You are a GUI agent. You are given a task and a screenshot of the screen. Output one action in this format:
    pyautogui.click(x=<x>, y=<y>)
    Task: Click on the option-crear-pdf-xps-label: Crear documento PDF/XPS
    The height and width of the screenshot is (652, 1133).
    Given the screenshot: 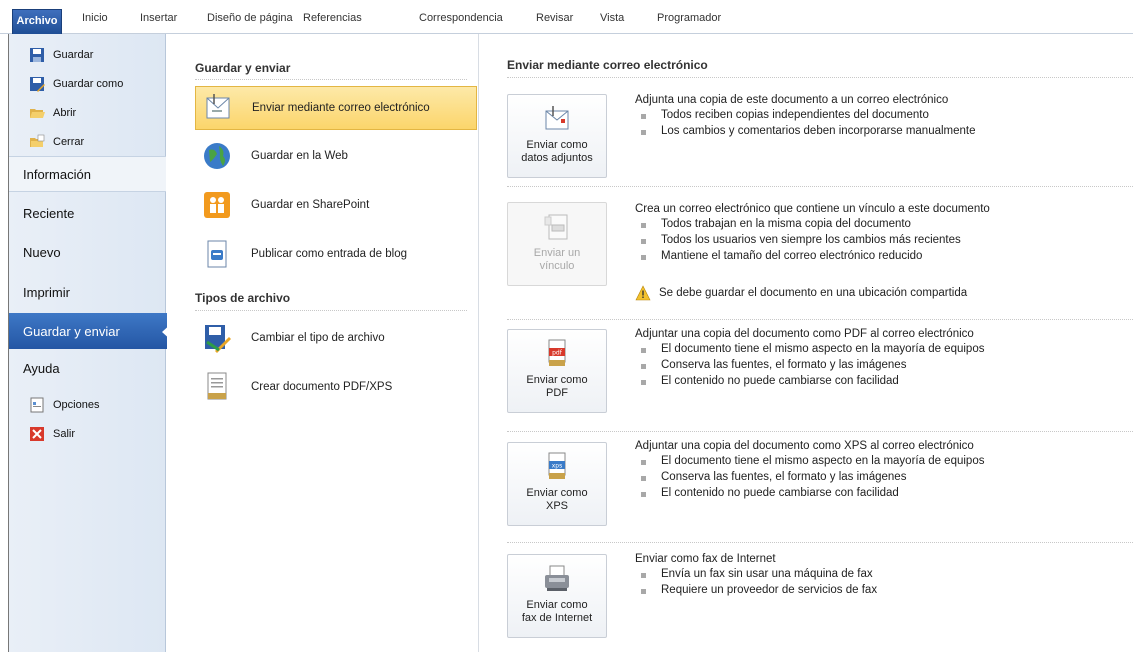 What is the action you would take?
    pyautogui.click(x=322, y=387)
    